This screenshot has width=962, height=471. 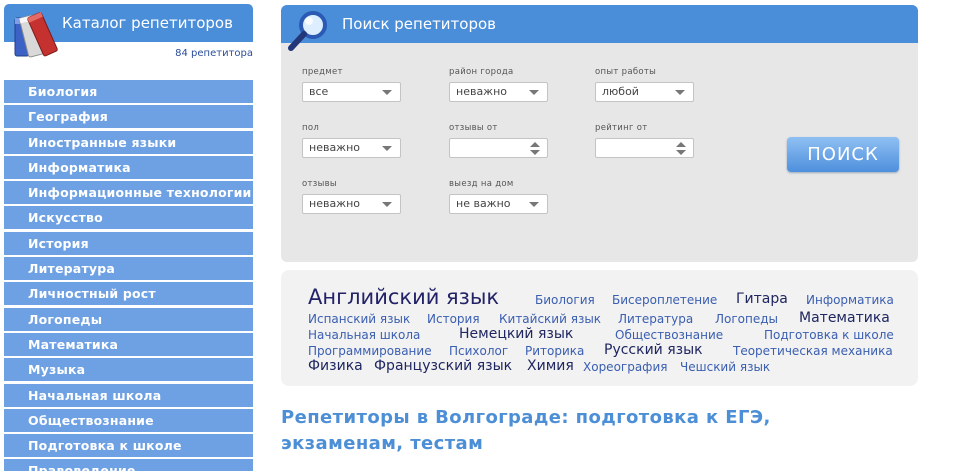 What do you see at coordinates (481, 184) in the screenshot?
I see `home-visit-label: выезд на дом` at bounding box center [481, 184].